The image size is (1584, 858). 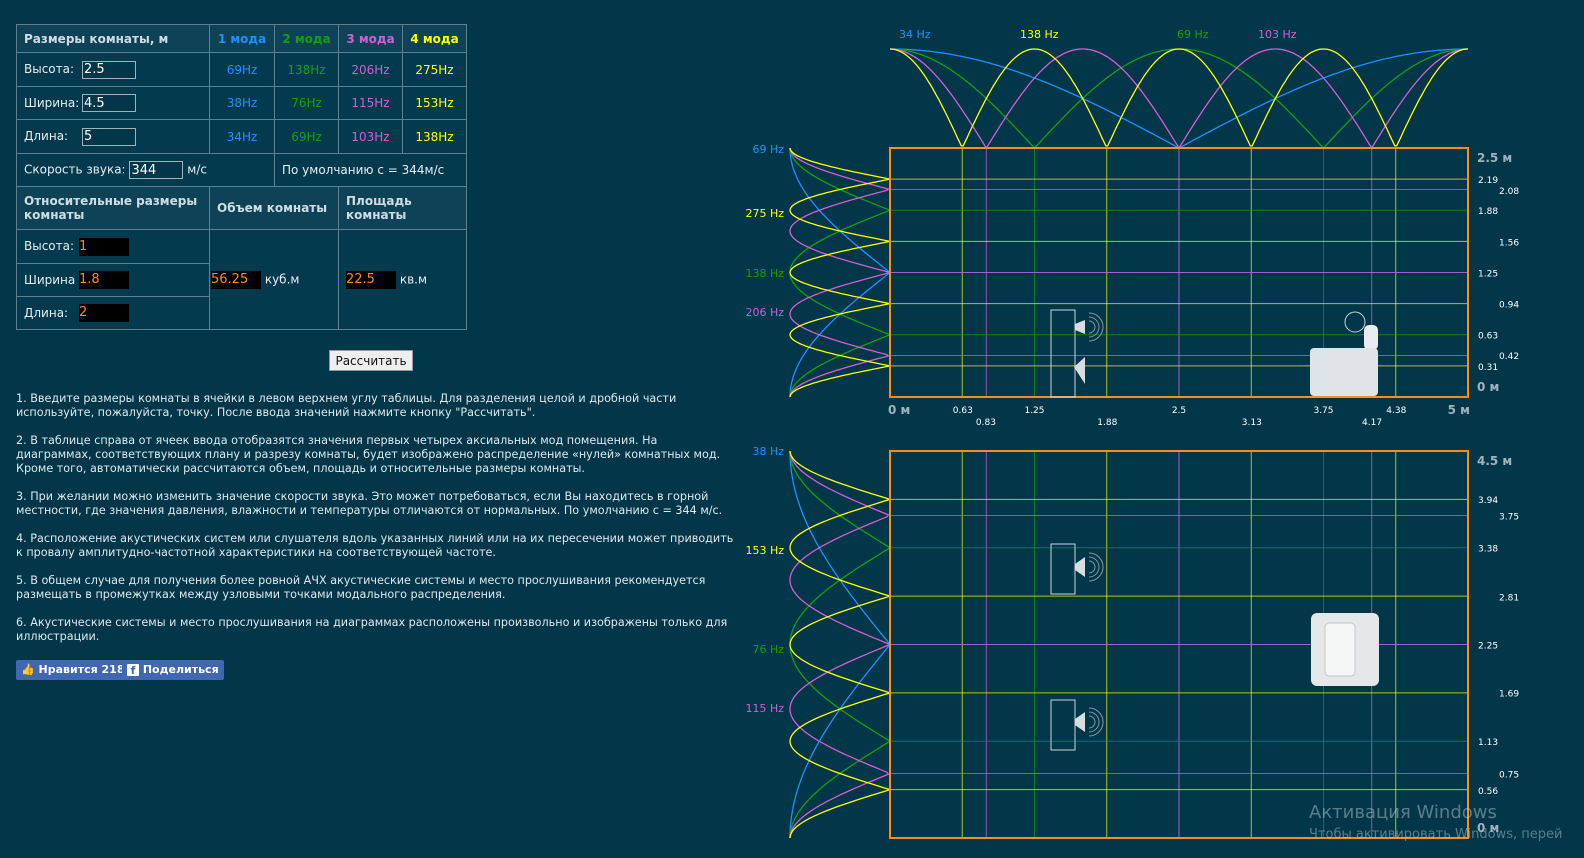 What do you see at coordinates (1371, 337) in the screenshot?
I see `armchair-back-icon` at bounding box center [1371, 337].